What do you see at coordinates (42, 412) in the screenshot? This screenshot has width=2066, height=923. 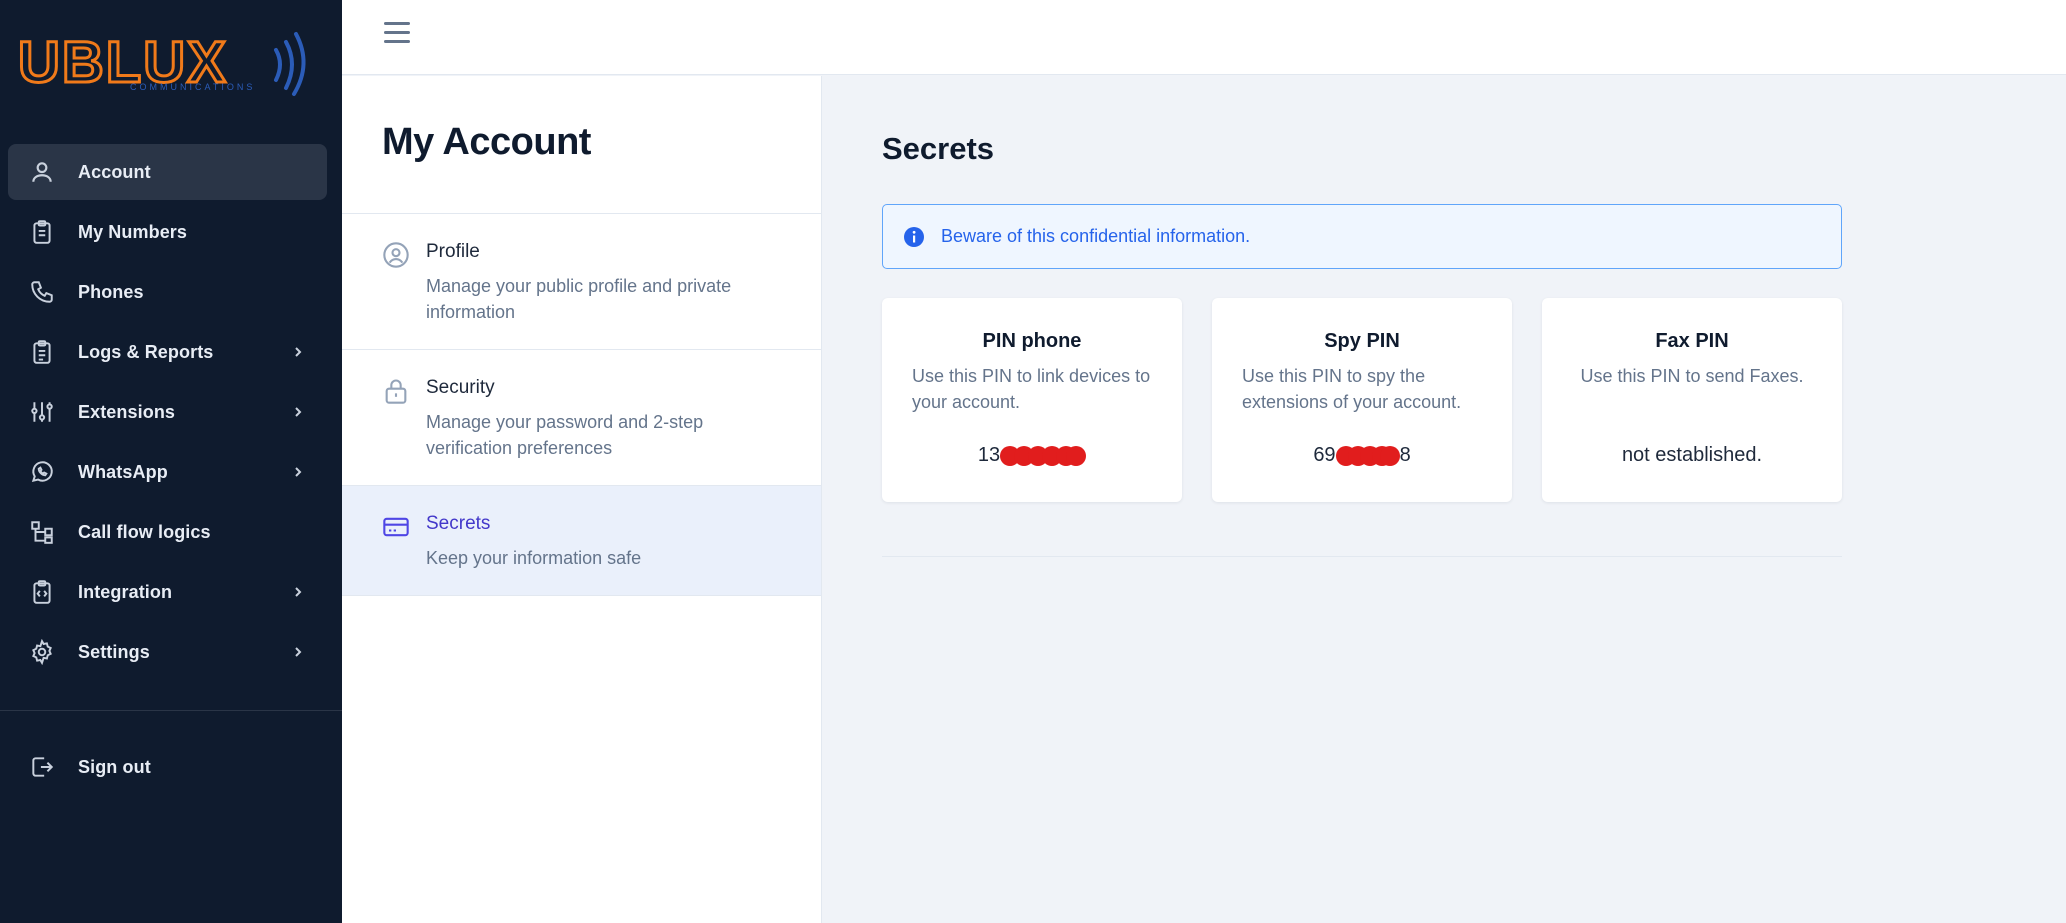 I see `sliders-icon` at bounding box center [42, 412].